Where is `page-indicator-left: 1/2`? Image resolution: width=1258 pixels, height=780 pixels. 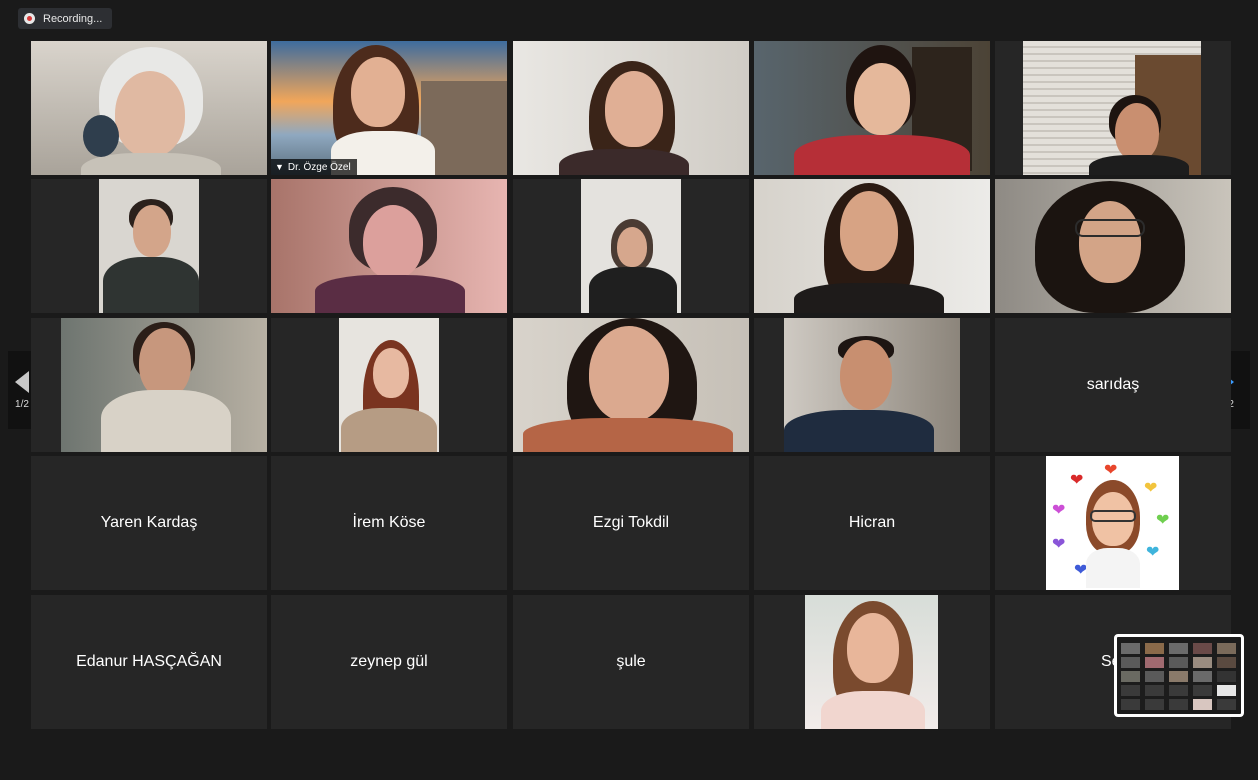 page-indicator-left: 1/2 is located at coordinates (22, 404).